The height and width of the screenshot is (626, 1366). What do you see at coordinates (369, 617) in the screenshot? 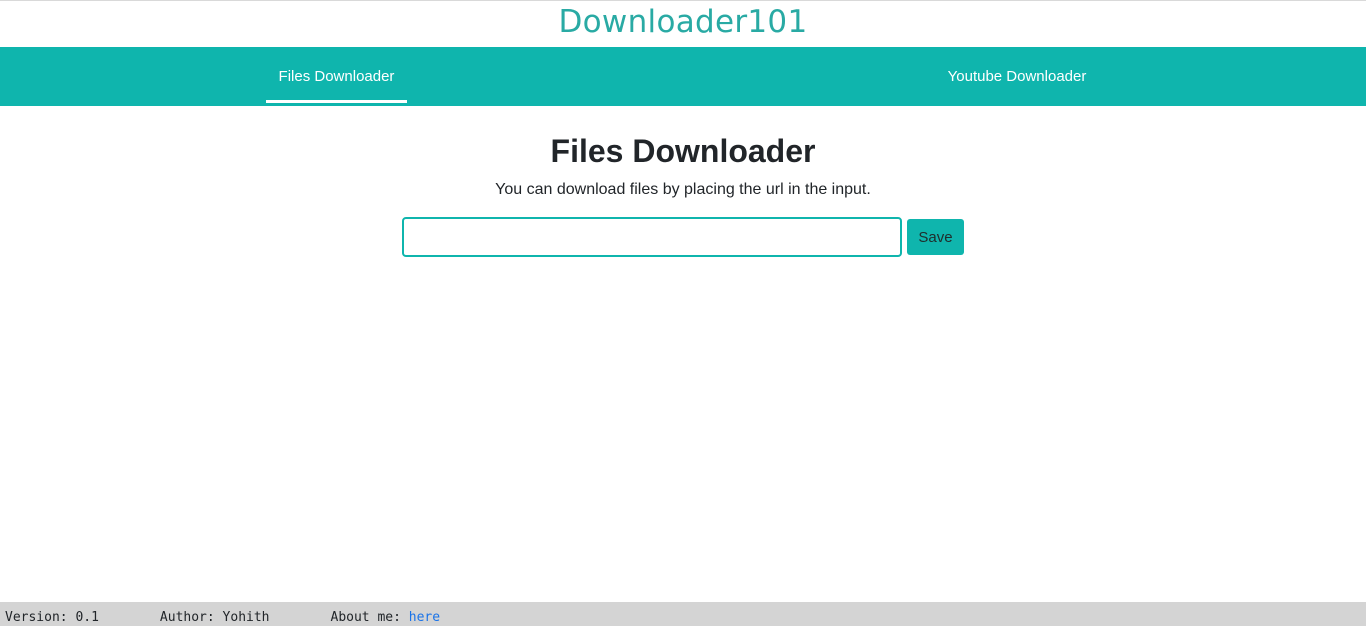
I see `about-label: About me:` at bounding box center [369, 617].